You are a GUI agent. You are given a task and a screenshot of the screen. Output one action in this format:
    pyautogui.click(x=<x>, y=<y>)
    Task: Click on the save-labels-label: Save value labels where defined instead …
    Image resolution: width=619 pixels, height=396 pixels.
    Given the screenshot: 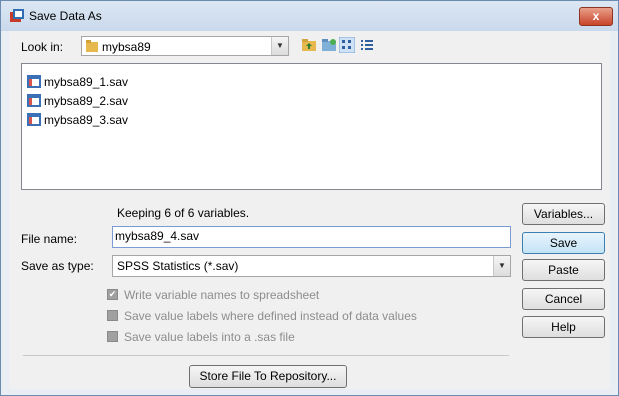 What is the action you would take?
    pyautogui.click(x=270, y=316)
    